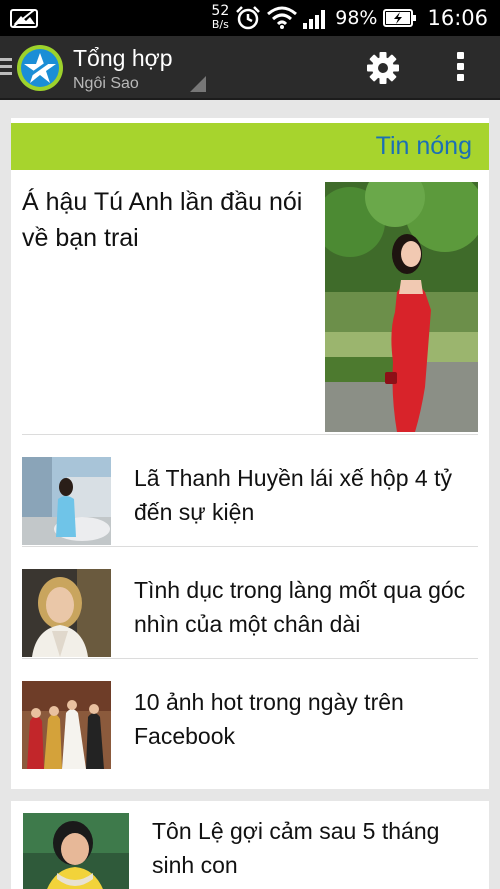  I want to click on clock-time: 16:06, so click(457, 18).